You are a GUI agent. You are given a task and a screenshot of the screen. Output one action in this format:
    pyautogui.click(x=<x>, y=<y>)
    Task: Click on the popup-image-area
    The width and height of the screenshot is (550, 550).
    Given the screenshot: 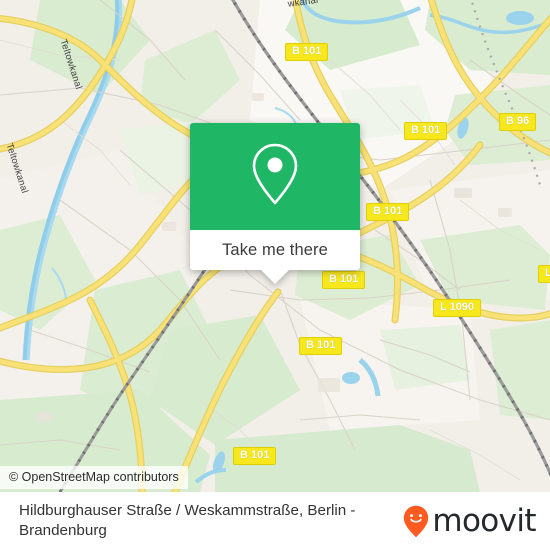 What is the action you would take?
    pyautogui.click(x=275, y=176)
    